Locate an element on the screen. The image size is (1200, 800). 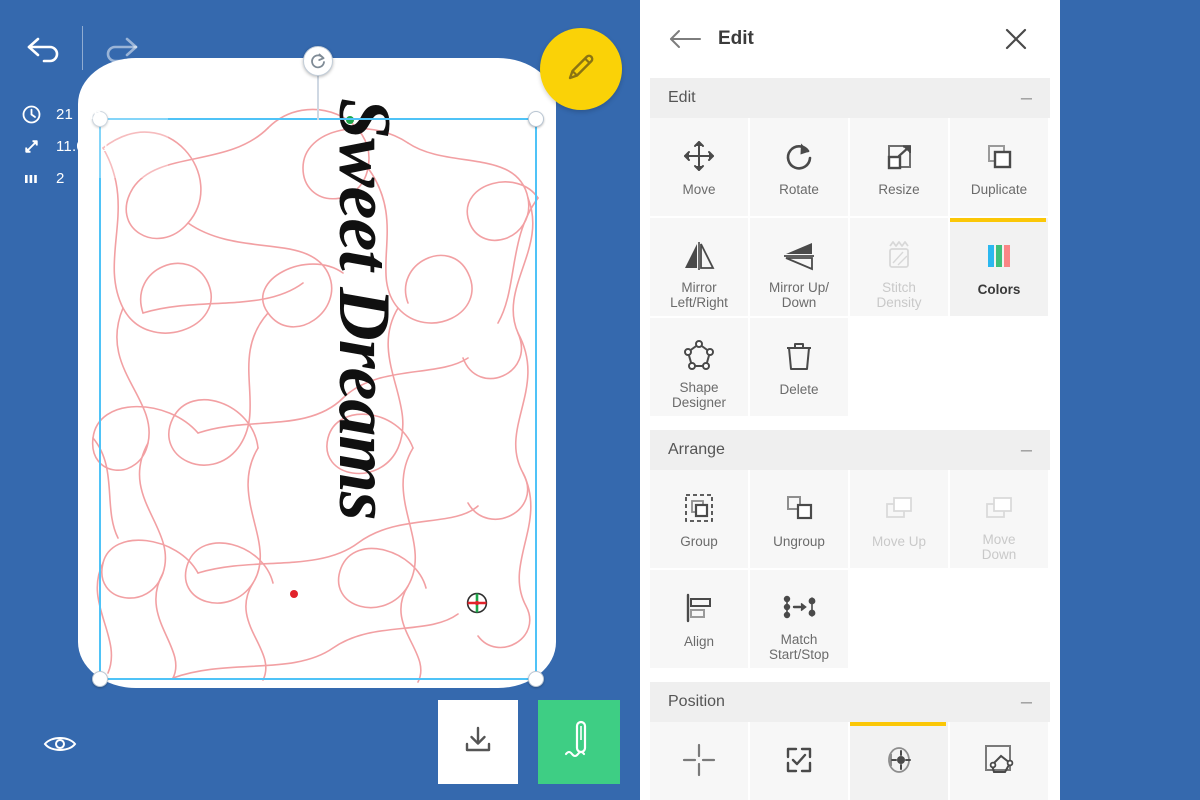
tile-resize: Resize is located at coordinates (900, 168).